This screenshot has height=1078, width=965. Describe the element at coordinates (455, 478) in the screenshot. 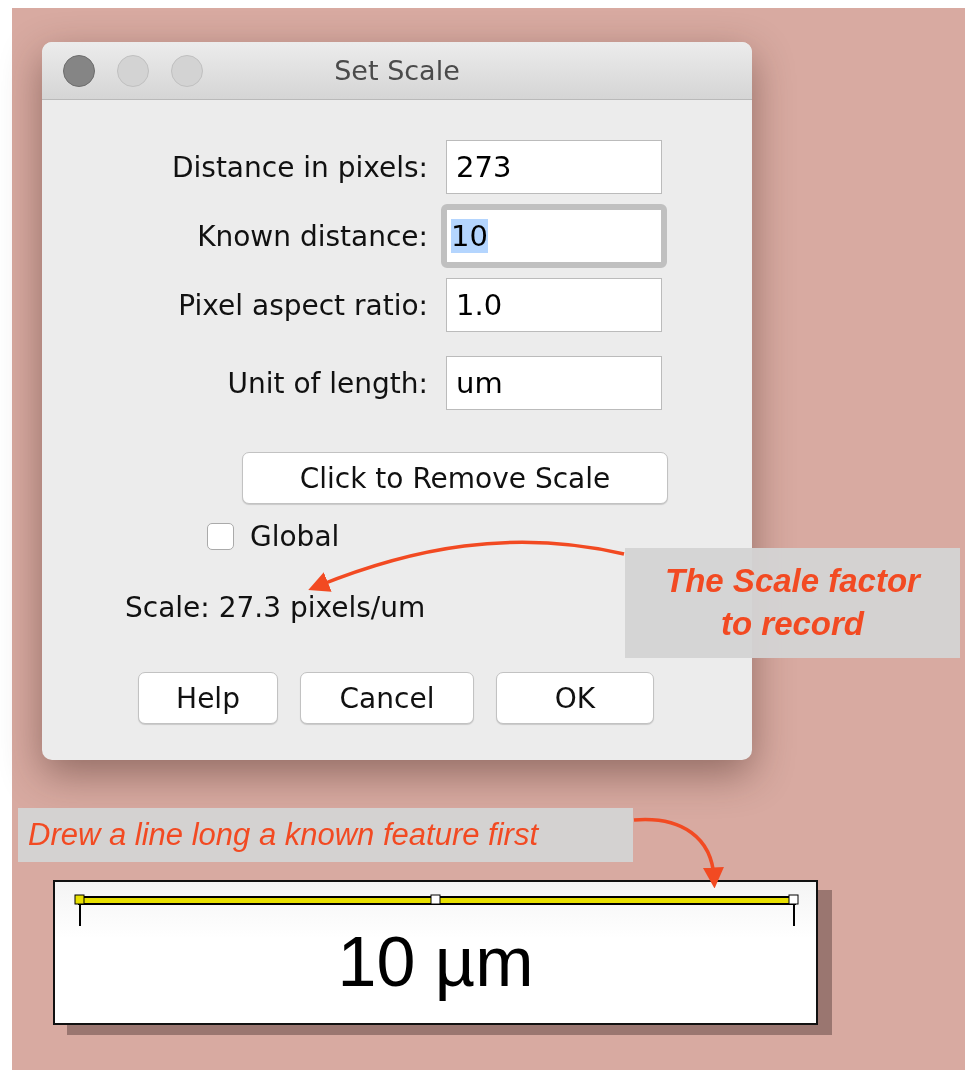

I see `remove-scale-button: Click to Remove Scale` at that location.